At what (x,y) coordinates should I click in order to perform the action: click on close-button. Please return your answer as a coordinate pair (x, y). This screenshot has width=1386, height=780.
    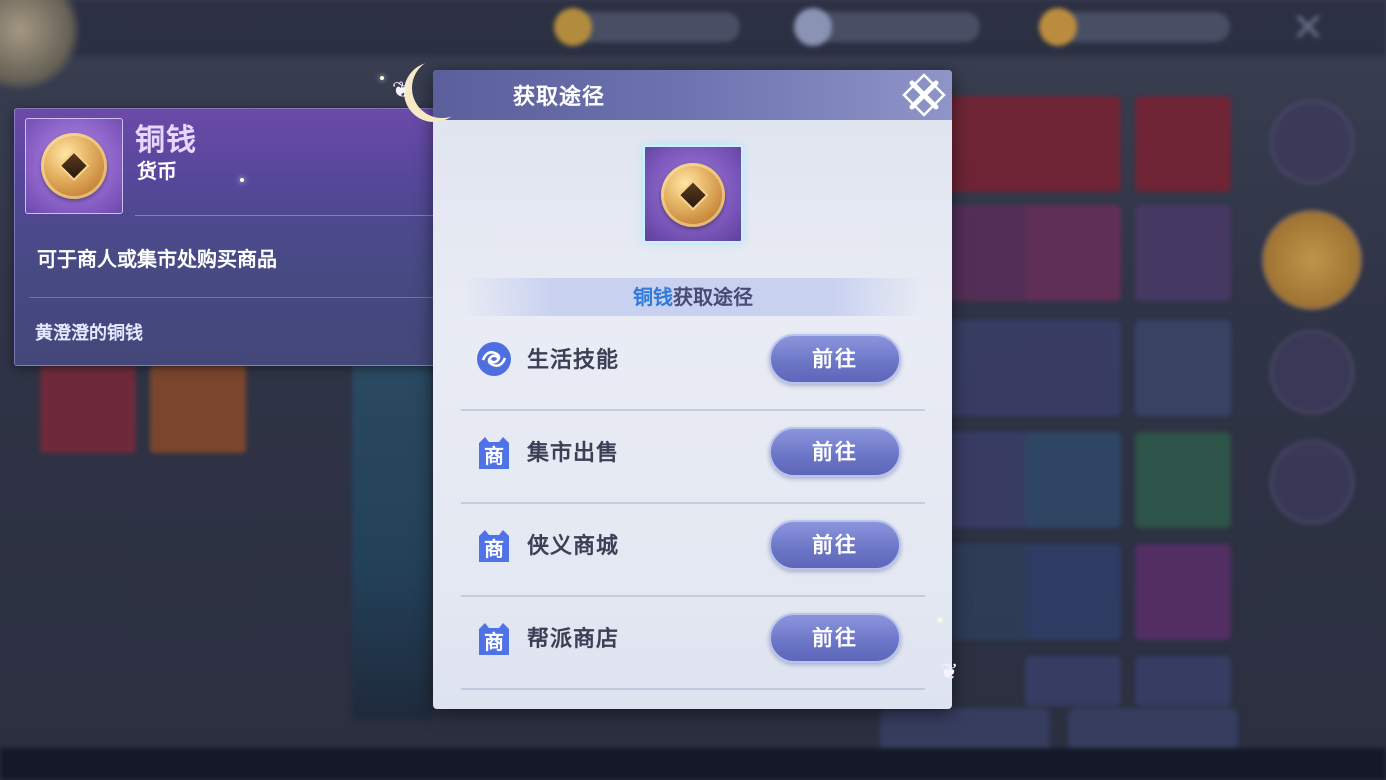
    Looking at the image, I should click on (924, 95).